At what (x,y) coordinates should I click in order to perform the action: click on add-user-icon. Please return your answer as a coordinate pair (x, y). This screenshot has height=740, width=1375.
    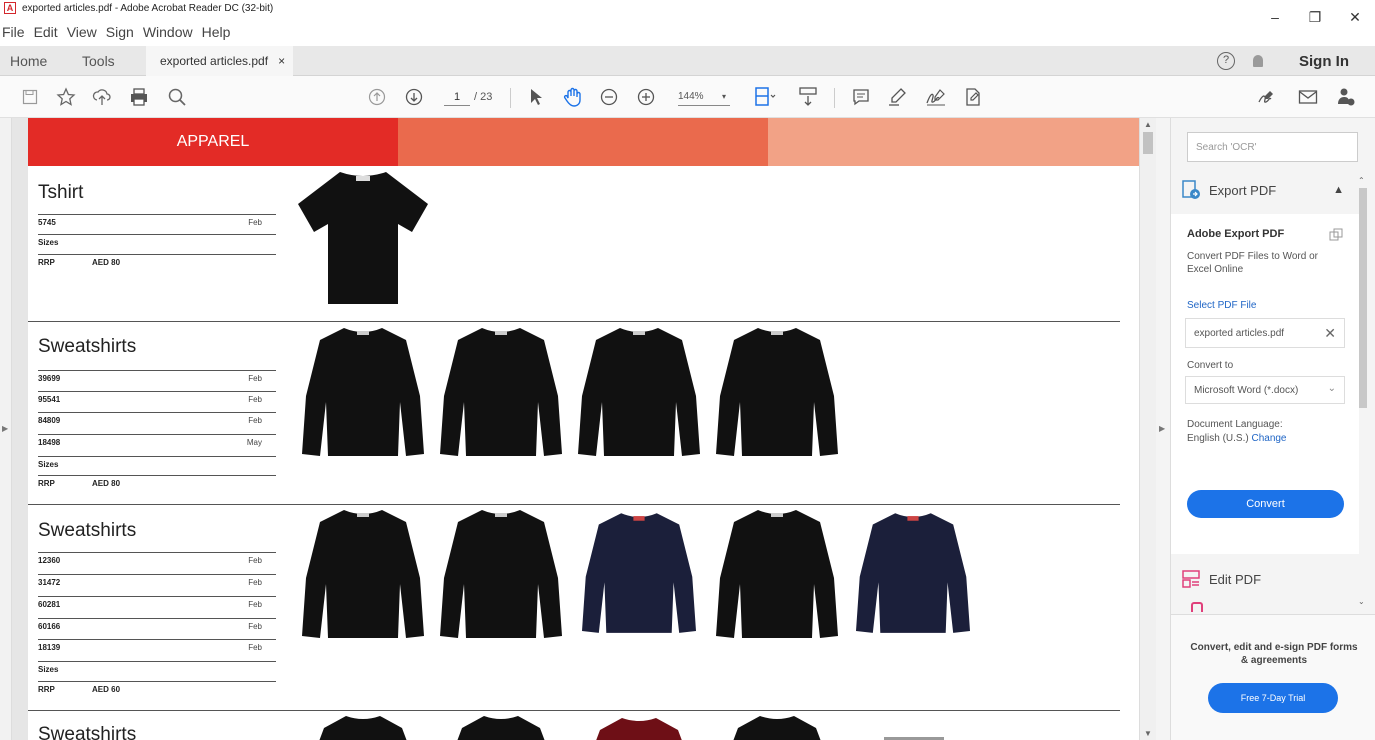
    Looking at the image, I should click on (1346, 97).